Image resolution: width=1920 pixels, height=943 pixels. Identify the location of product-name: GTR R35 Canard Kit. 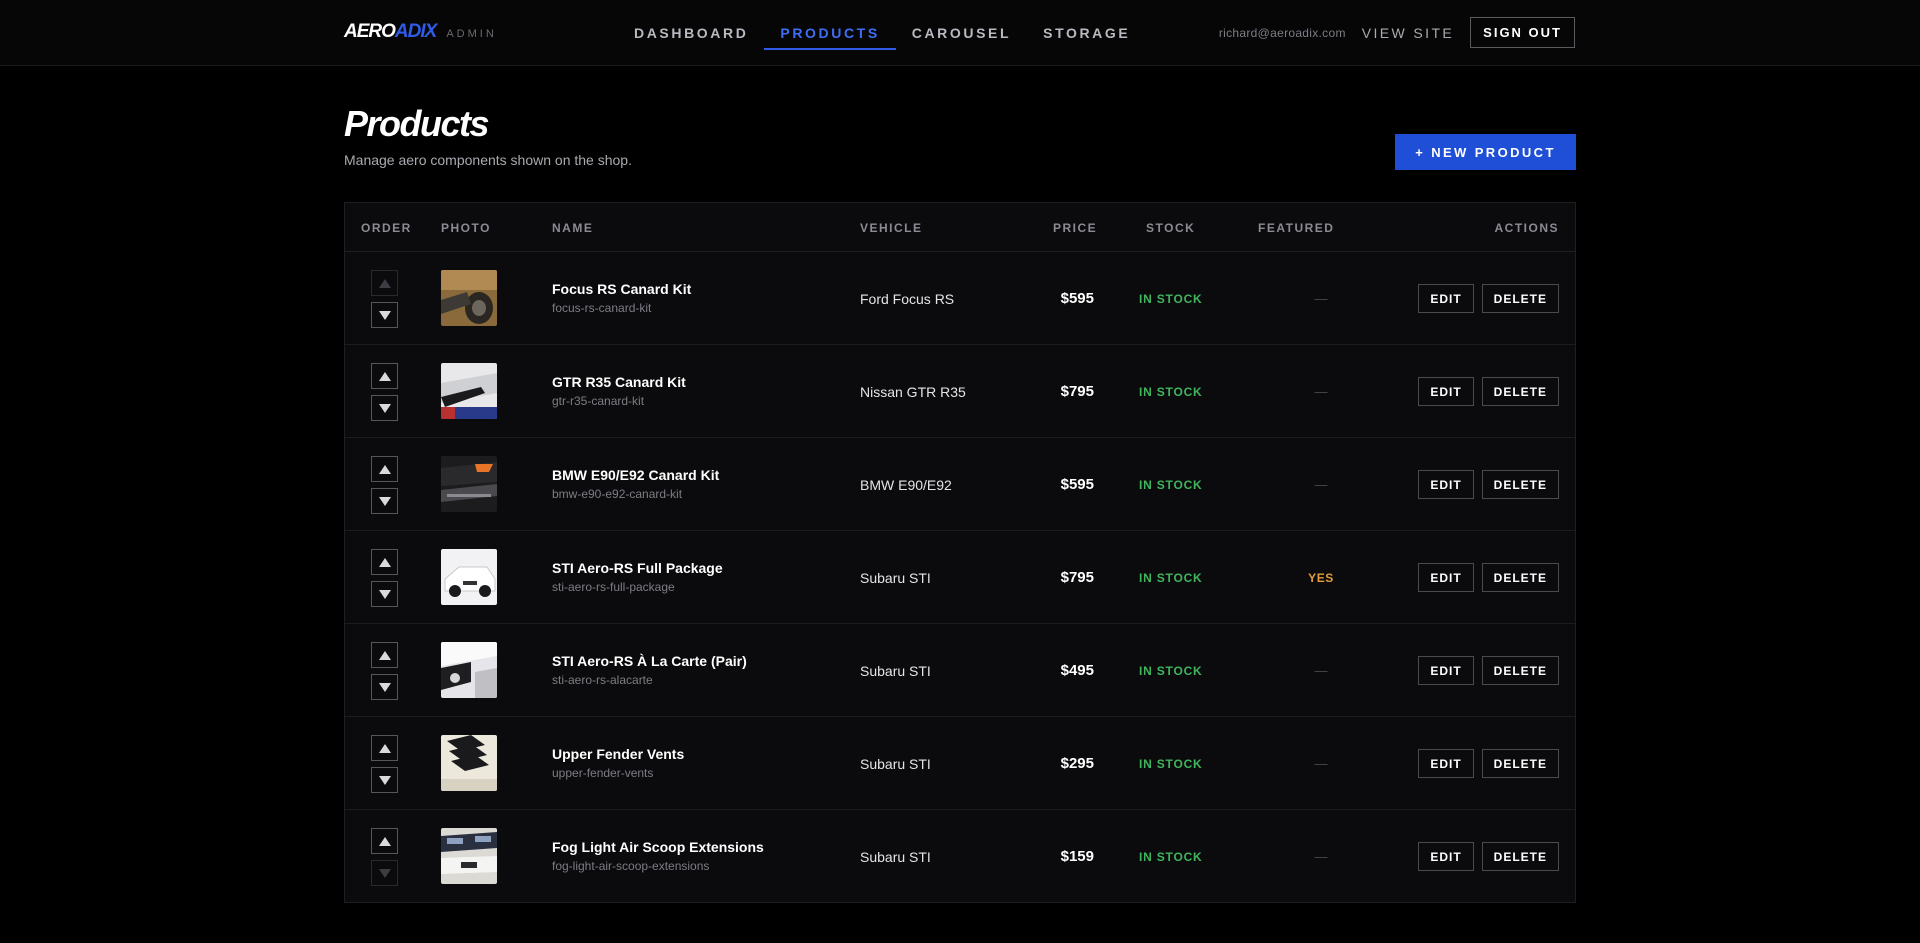
(619, 382).